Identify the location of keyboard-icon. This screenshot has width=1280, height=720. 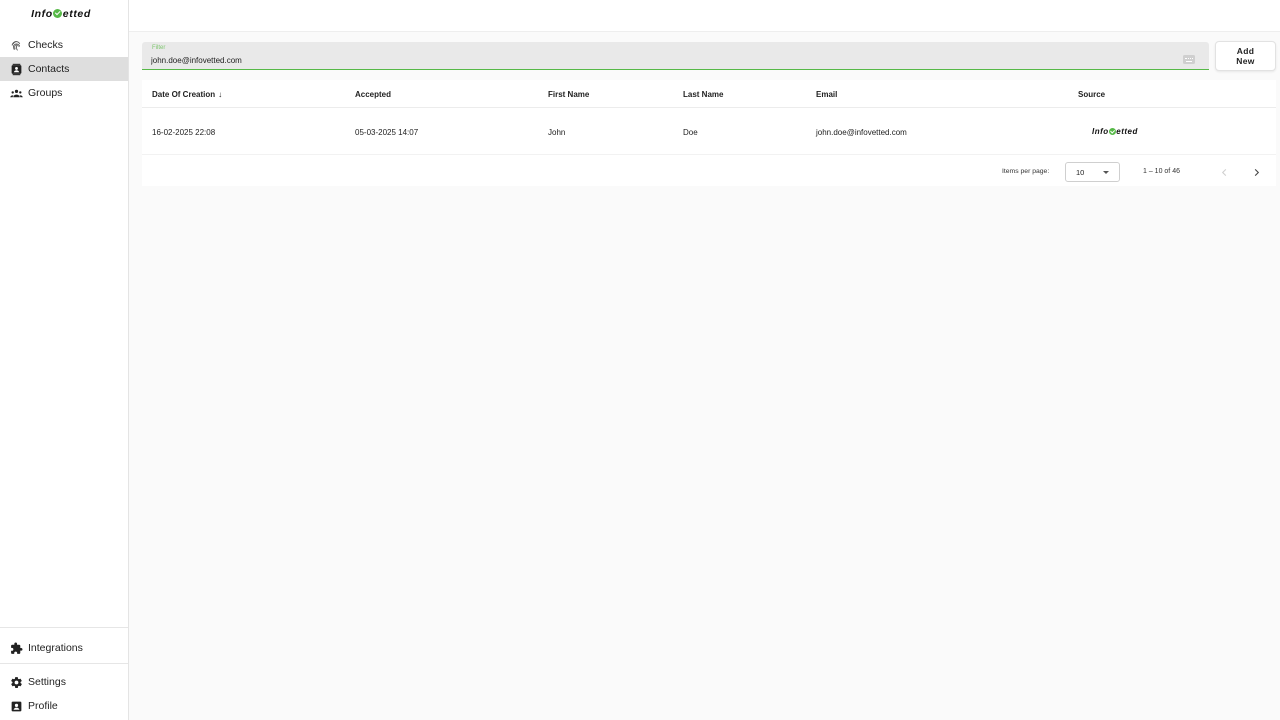
(1189, 59).